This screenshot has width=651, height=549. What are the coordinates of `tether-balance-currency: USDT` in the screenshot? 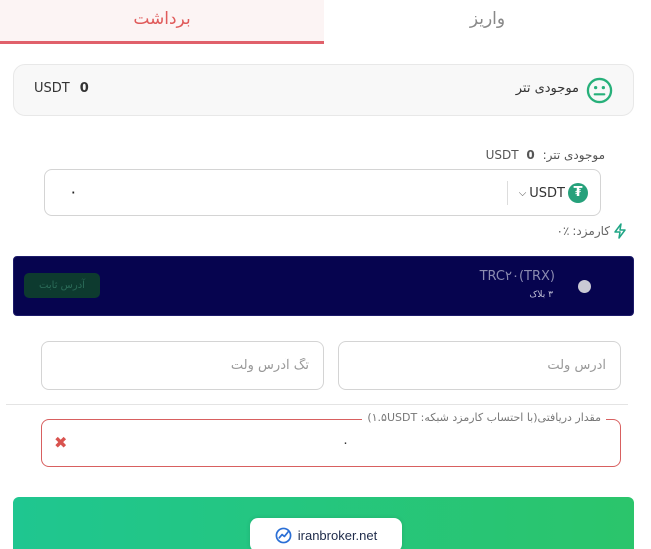 It's located at (502, 155).